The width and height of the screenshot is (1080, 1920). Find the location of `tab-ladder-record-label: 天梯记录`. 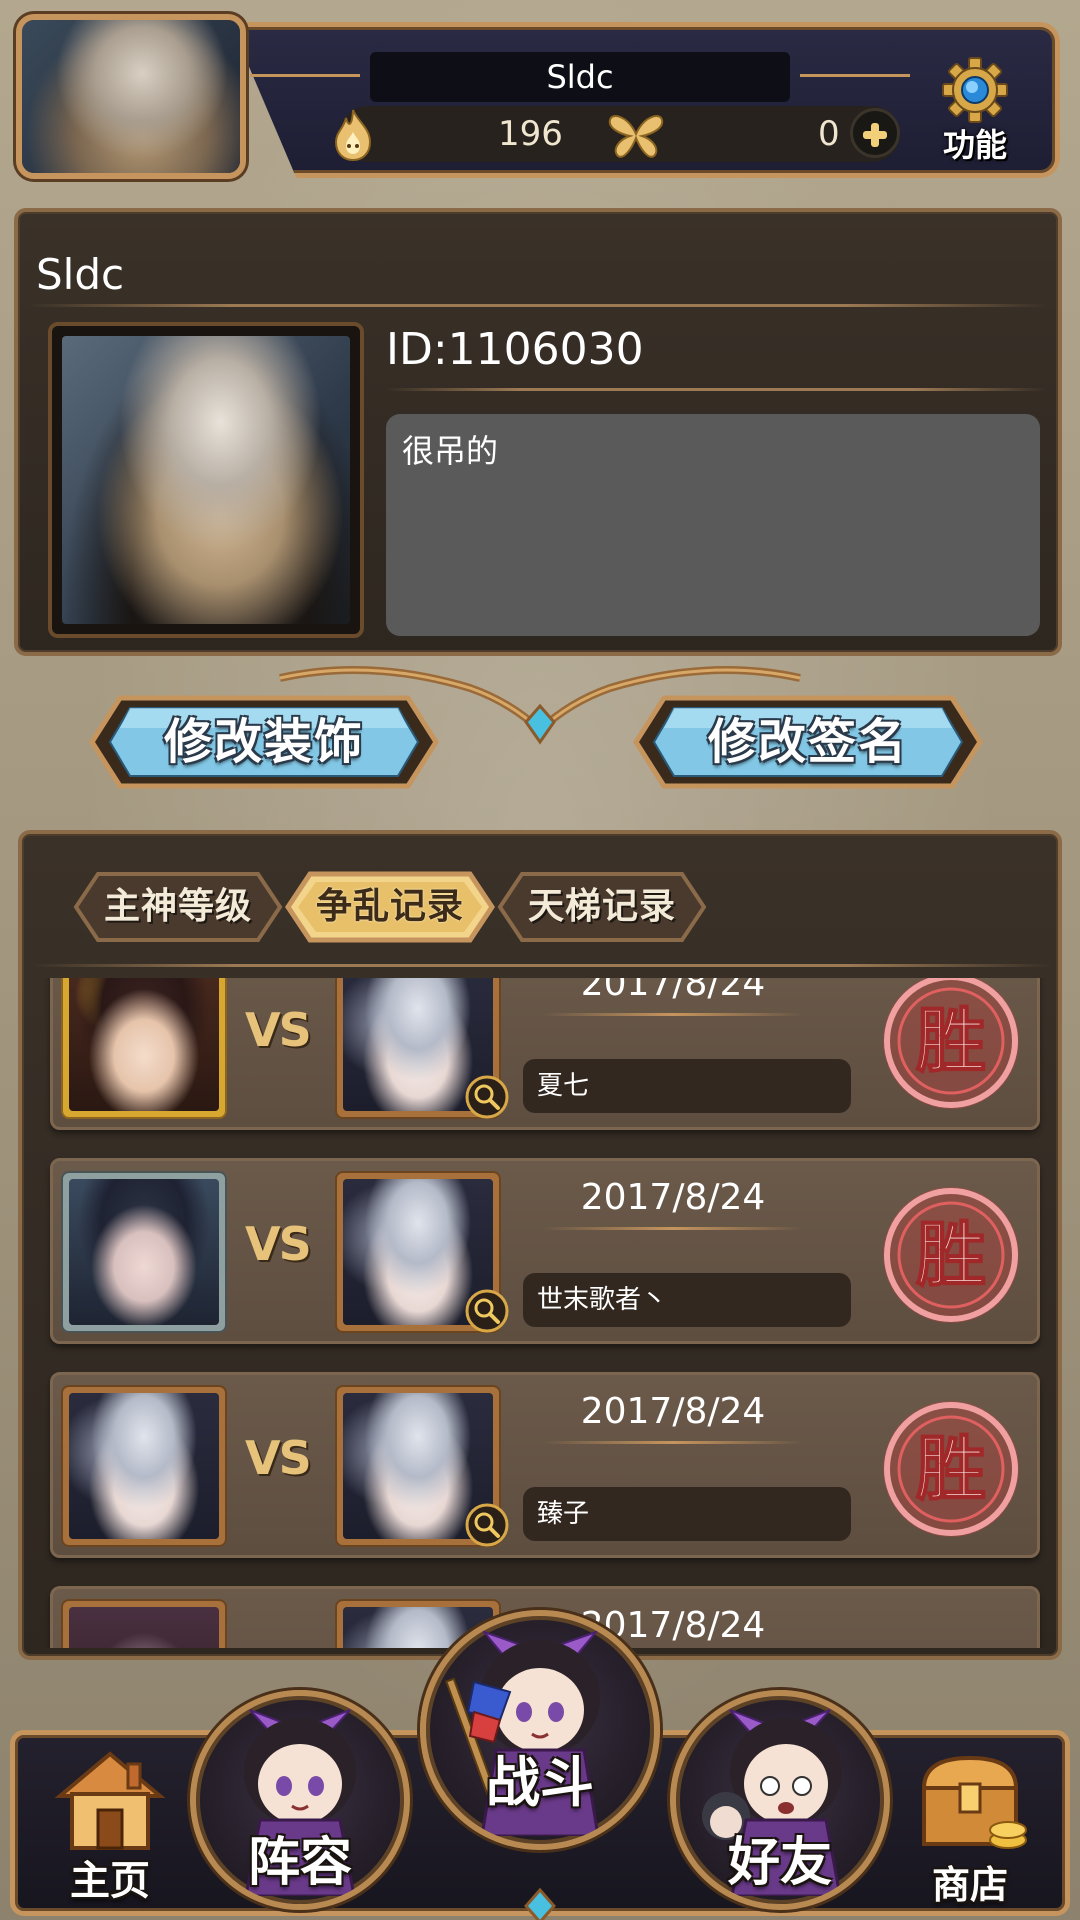

tab-ladder-record-label: 天梯记录 is located at coordinates (601, 906).